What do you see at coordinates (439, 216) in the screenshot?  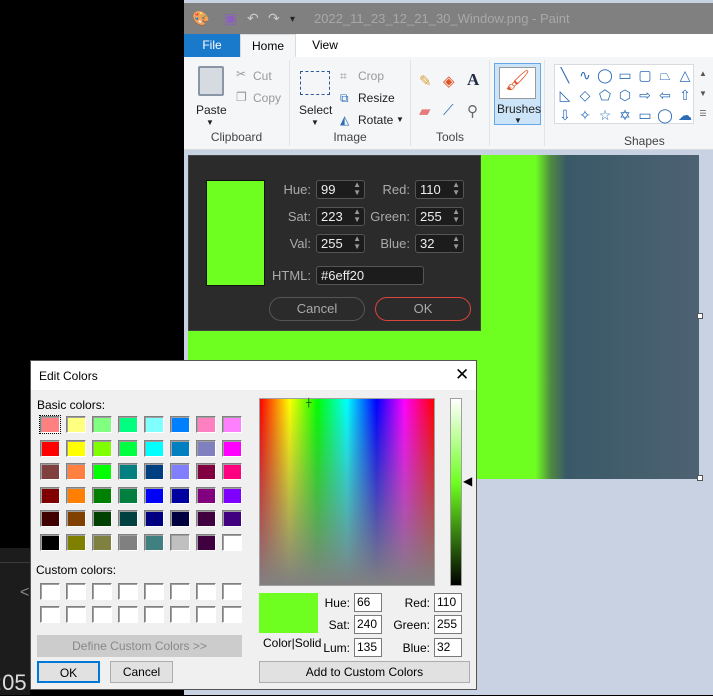 I see `green-input: 255 ▲ ▼` at bounding box center [439, 216].